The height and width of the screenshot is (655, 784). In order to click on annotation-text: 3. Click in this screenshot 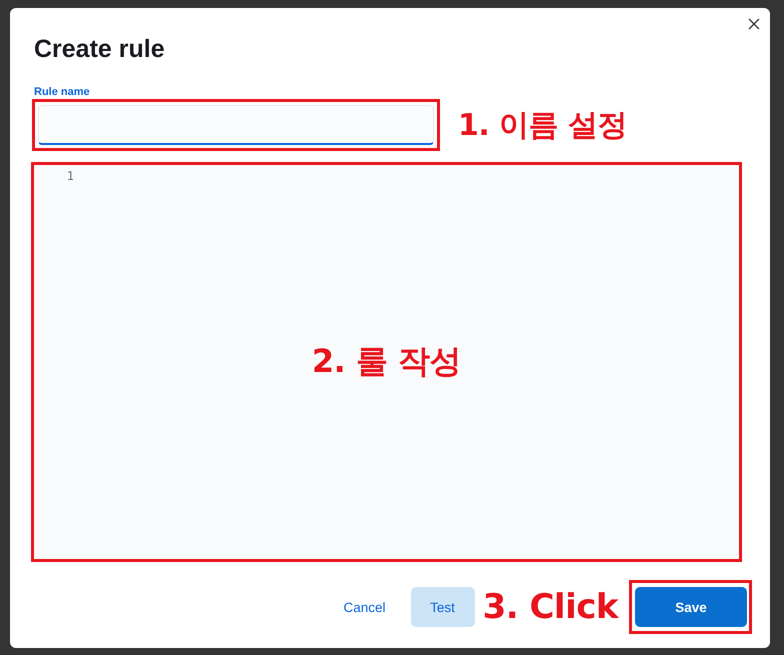, I will do `click(550, 607)`.